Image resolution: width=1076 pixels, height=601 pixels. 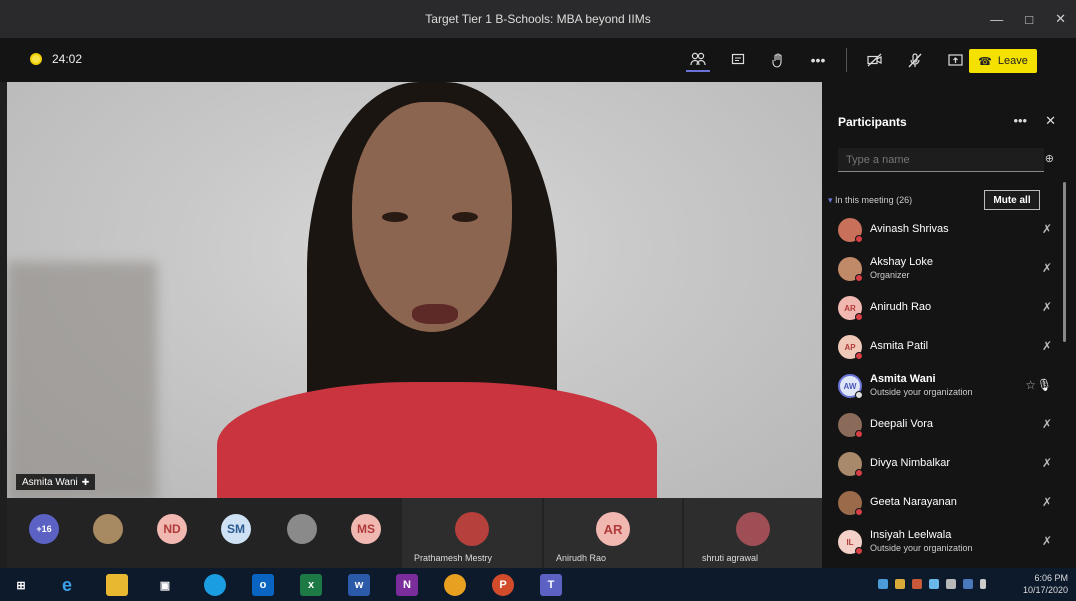 I want to click on mic-toggle-button, so click(x=915, y=60).